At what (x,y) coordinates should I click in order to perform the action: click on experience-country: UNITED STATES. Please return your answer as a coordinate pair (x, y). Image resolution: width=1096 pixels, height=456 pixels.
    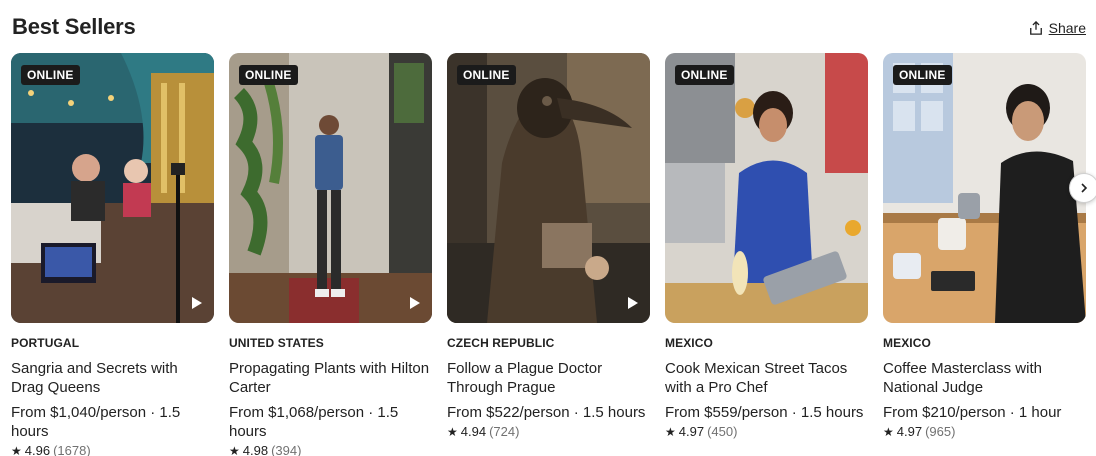
    Looking at the image, I should click on (276, 343).